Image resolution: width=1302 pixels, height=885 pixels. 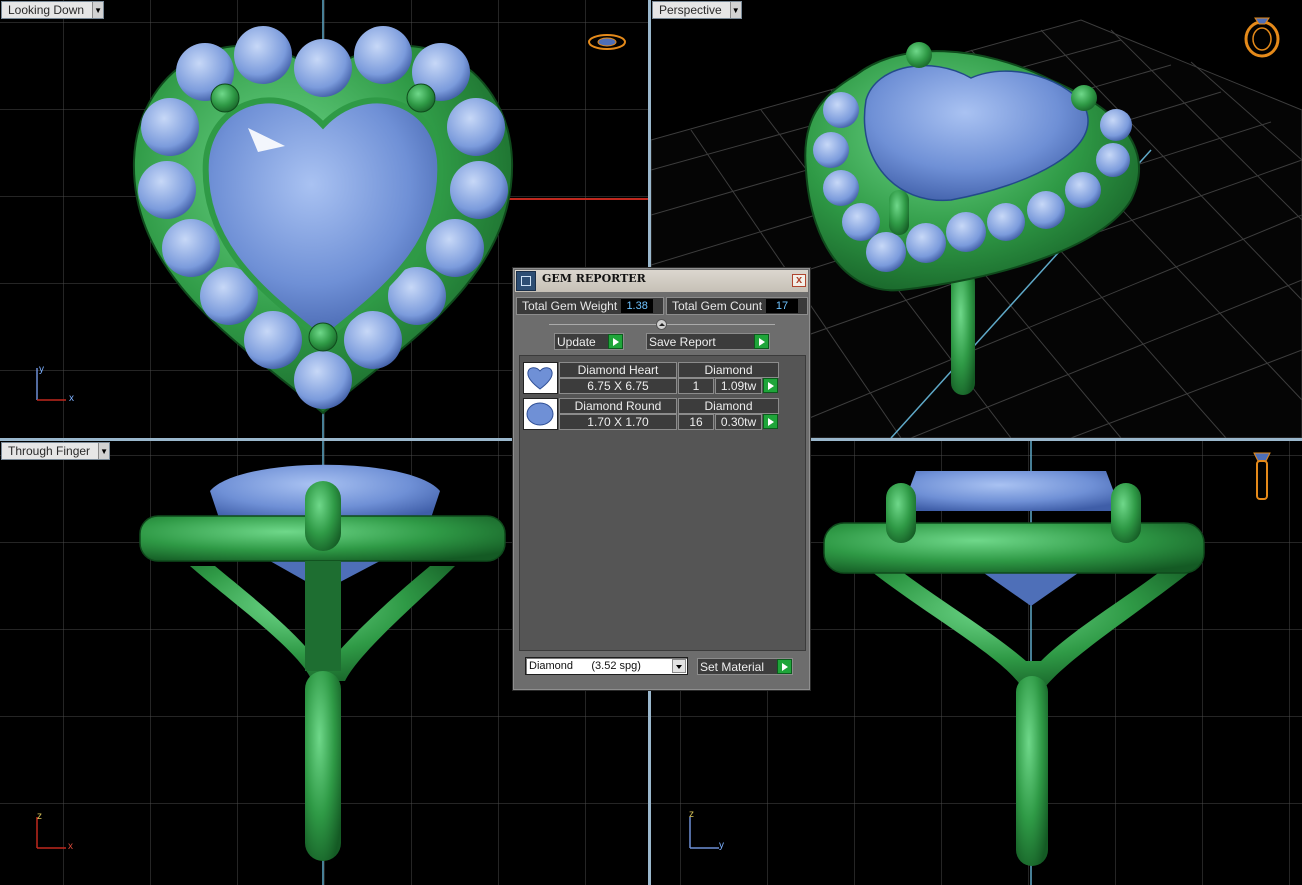 I want to click on total-gem-count: Total Gem Count 17, so click(x=737, y=306).